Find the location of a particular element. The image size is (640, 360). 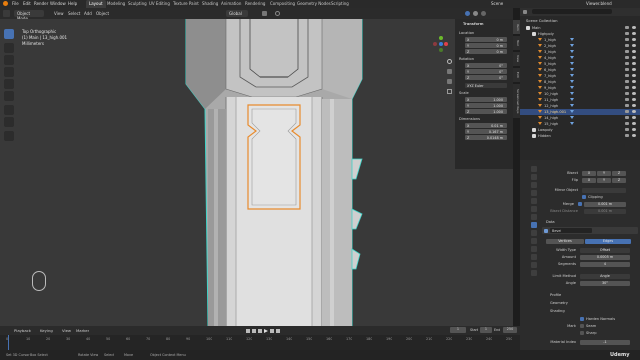

cursor-tool-button is located at coordinates (9, 48).